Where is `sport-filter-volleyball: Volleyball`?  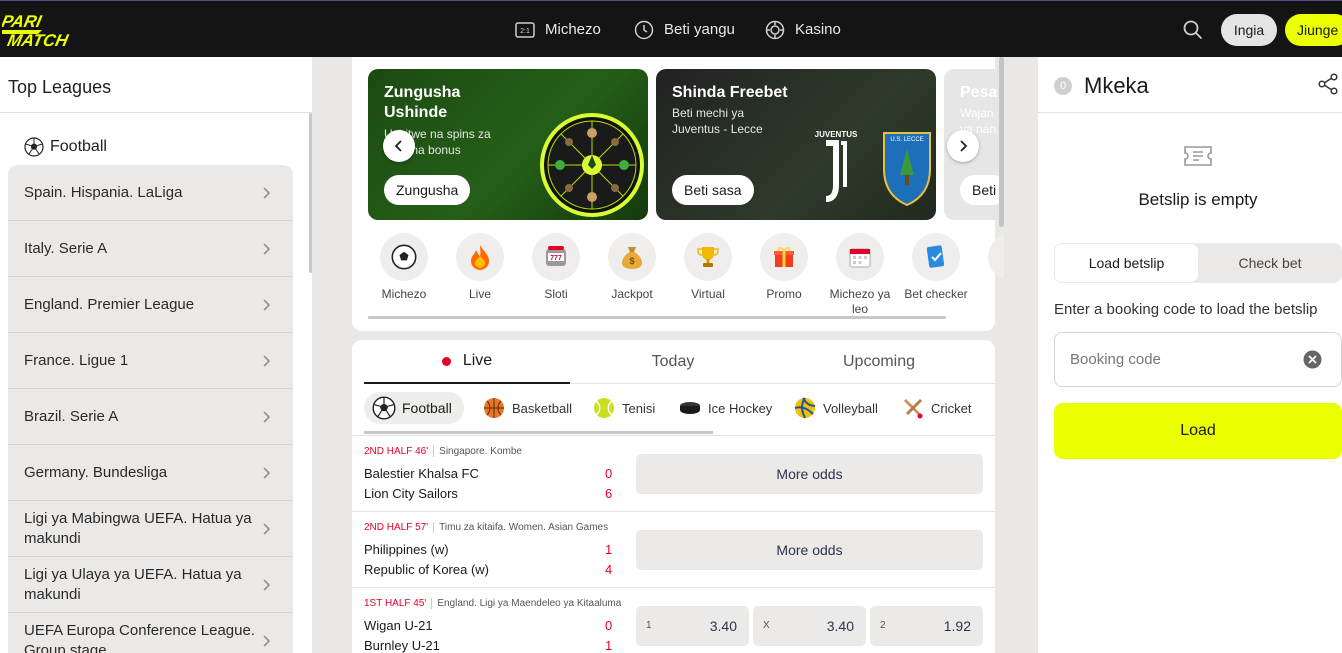
sport-filter-volleyball: Volleyball is located at coordinates (835, 408).